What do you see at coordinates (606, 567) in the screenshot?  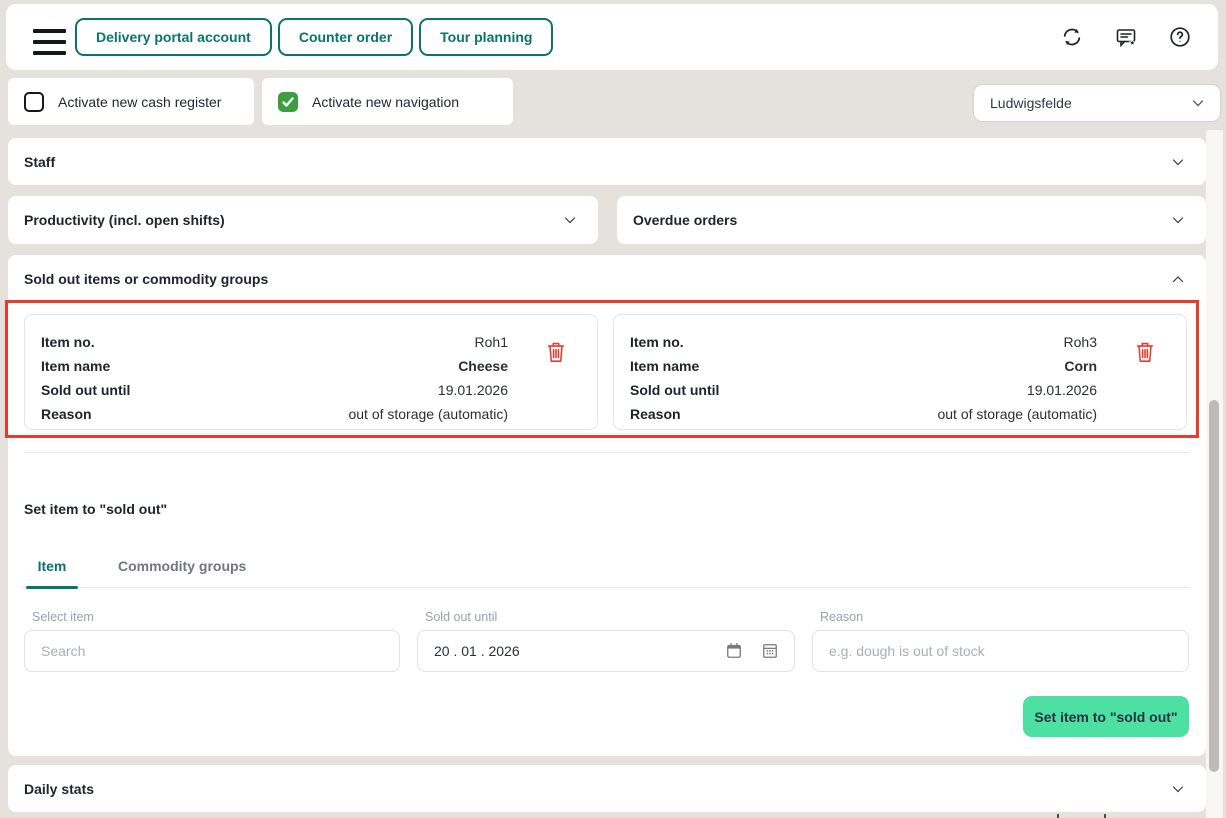 I see `set-item-tabs: Item Commodity groups` at bounding box center [606, 567].